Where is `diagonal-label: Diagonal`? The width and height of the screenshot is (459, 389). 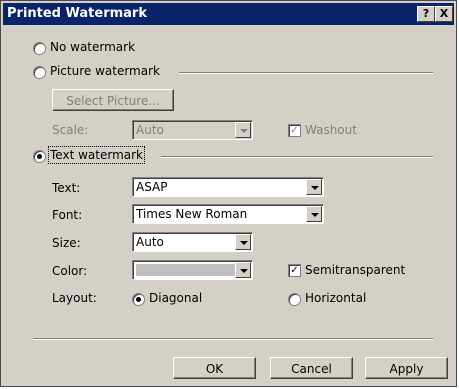 diagonal-label: Diagonal is located at coordinates (176, 298).